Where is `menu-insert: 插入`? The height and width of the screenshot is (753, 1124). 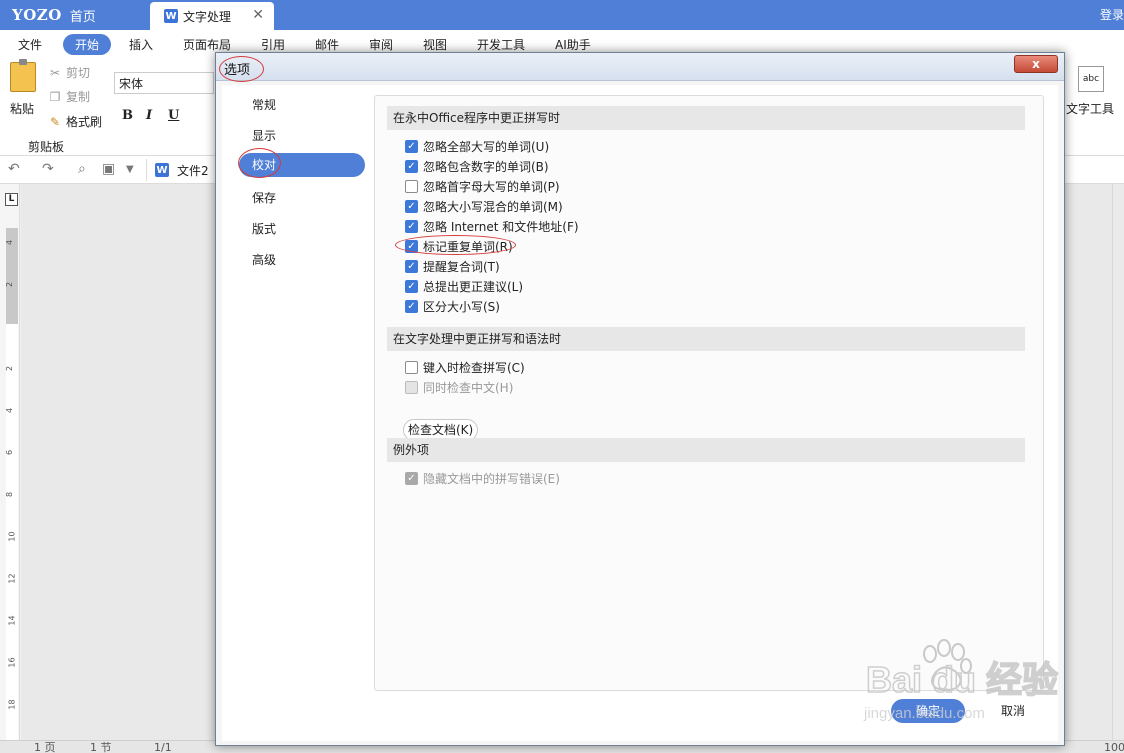
menu-insert: 插入 is located at coordinates (141, 44).